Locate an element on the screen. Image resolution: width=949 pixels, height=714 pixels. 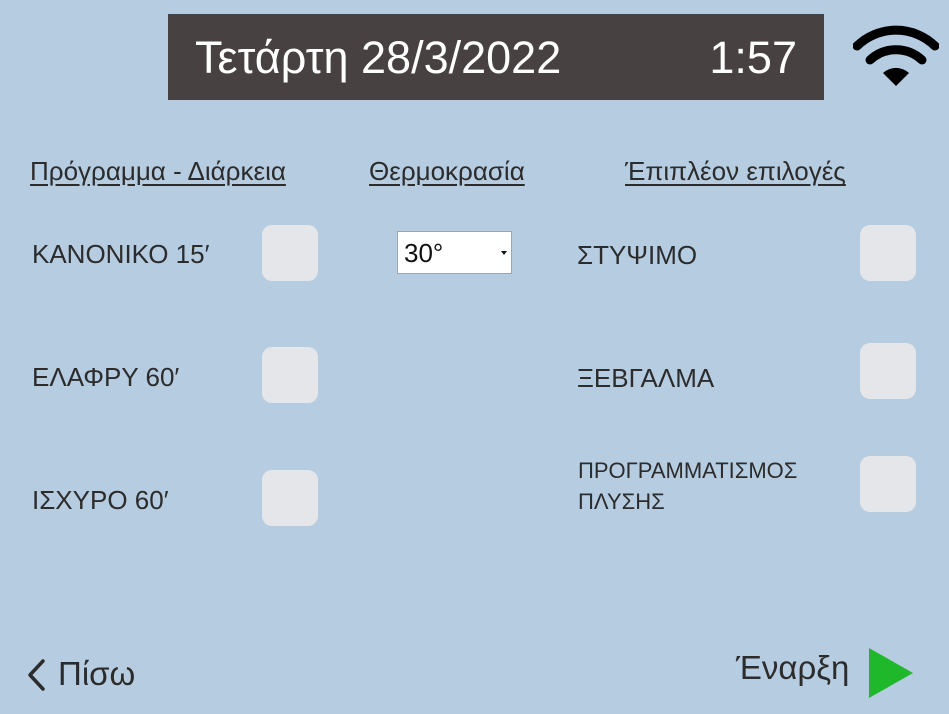
option-checkbox-rinse is located at coordinates (888, 371).